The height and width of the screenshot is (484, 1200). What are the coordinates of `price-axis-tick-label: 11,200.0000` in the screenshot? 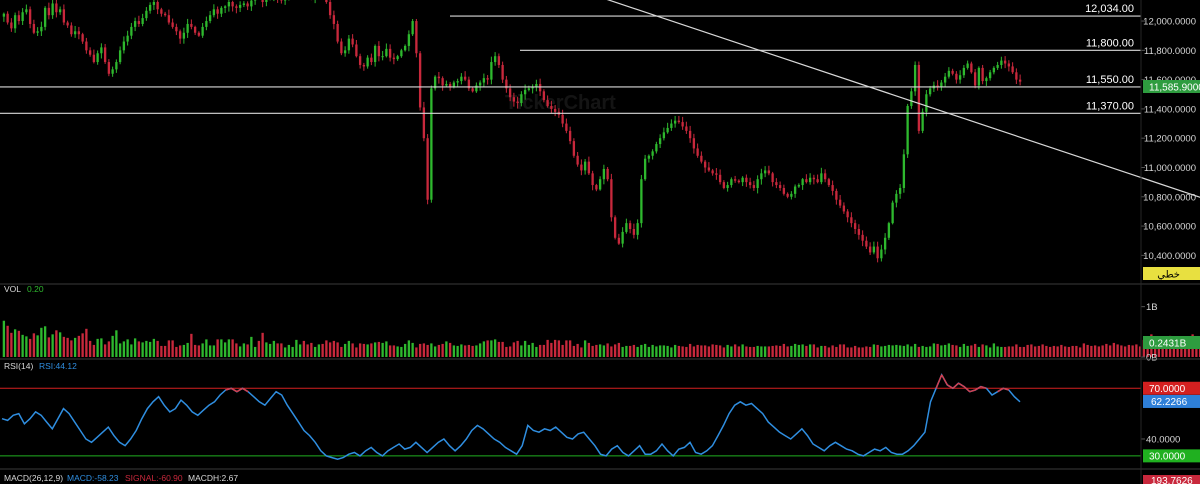 It's located at (1170, 139).